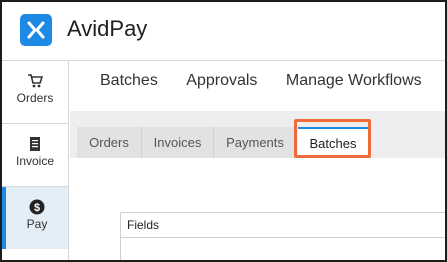 The image size is (447, 262). What do you see at coordinates (35, 81) in the screenshot?
I see `cart-icon` at bounding box center [35, 81].